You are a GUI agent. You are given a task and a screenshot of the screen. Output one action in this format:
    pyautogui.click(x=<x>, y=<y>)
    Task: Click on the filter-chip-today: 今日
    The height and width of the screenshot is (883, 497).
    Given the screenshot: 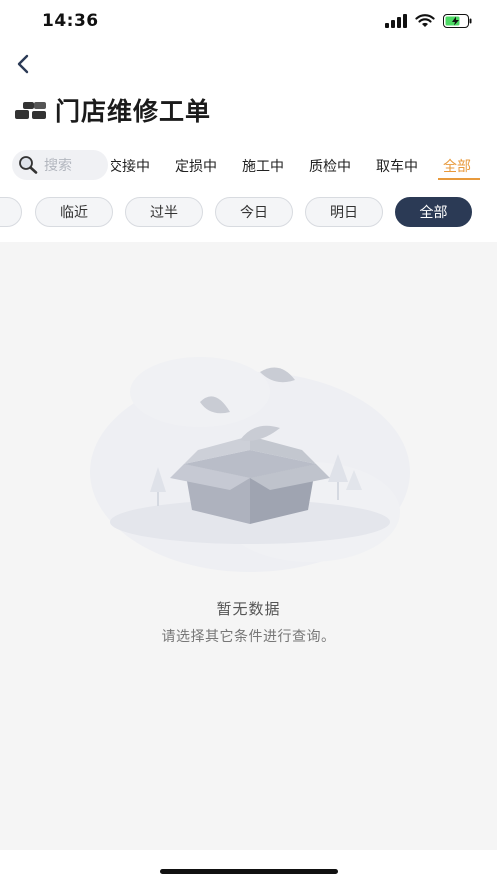 What is the action you would take?
    pyautogui.click(x=254, y=212)
    